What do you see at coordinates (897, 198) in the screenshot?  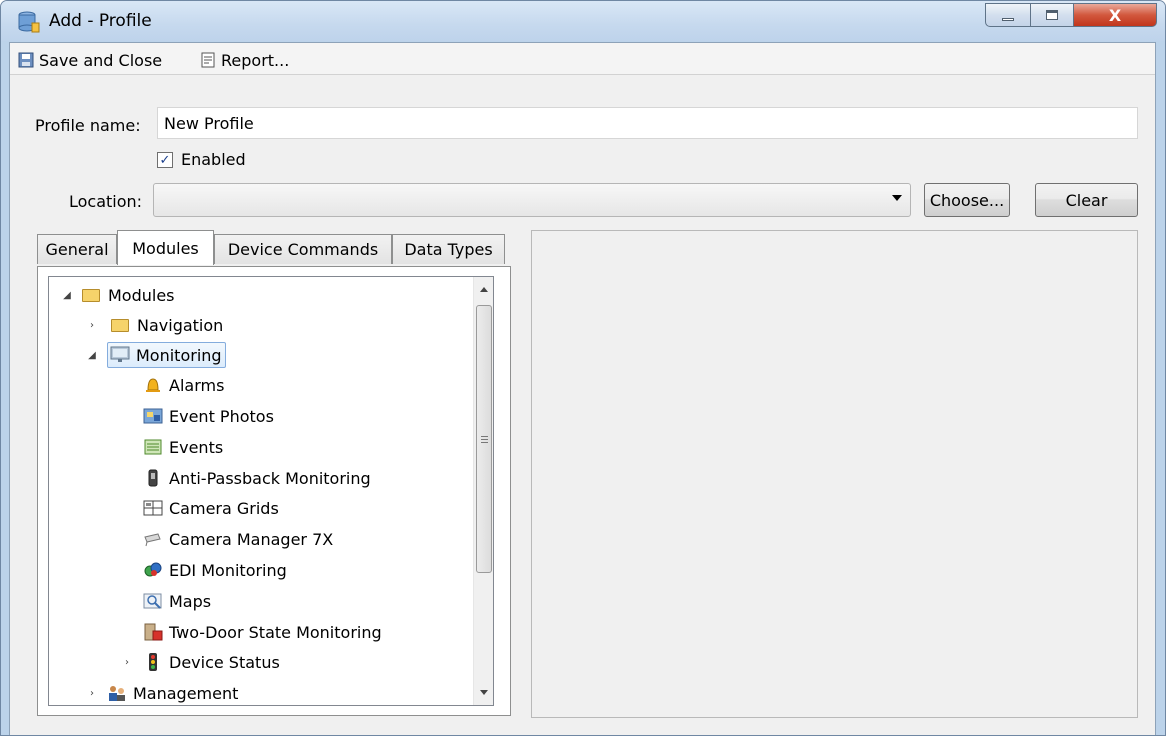 I see `chevron-down-icon` at bounding box center [897, 198].